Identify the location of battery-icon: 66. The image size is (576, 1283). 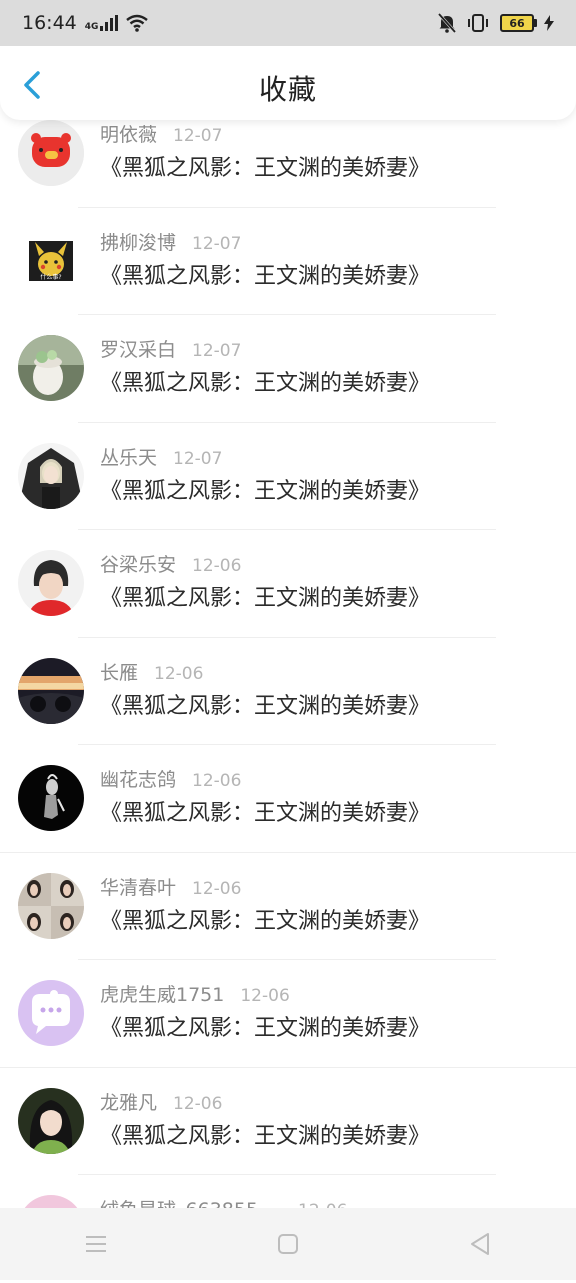
(518, 23).